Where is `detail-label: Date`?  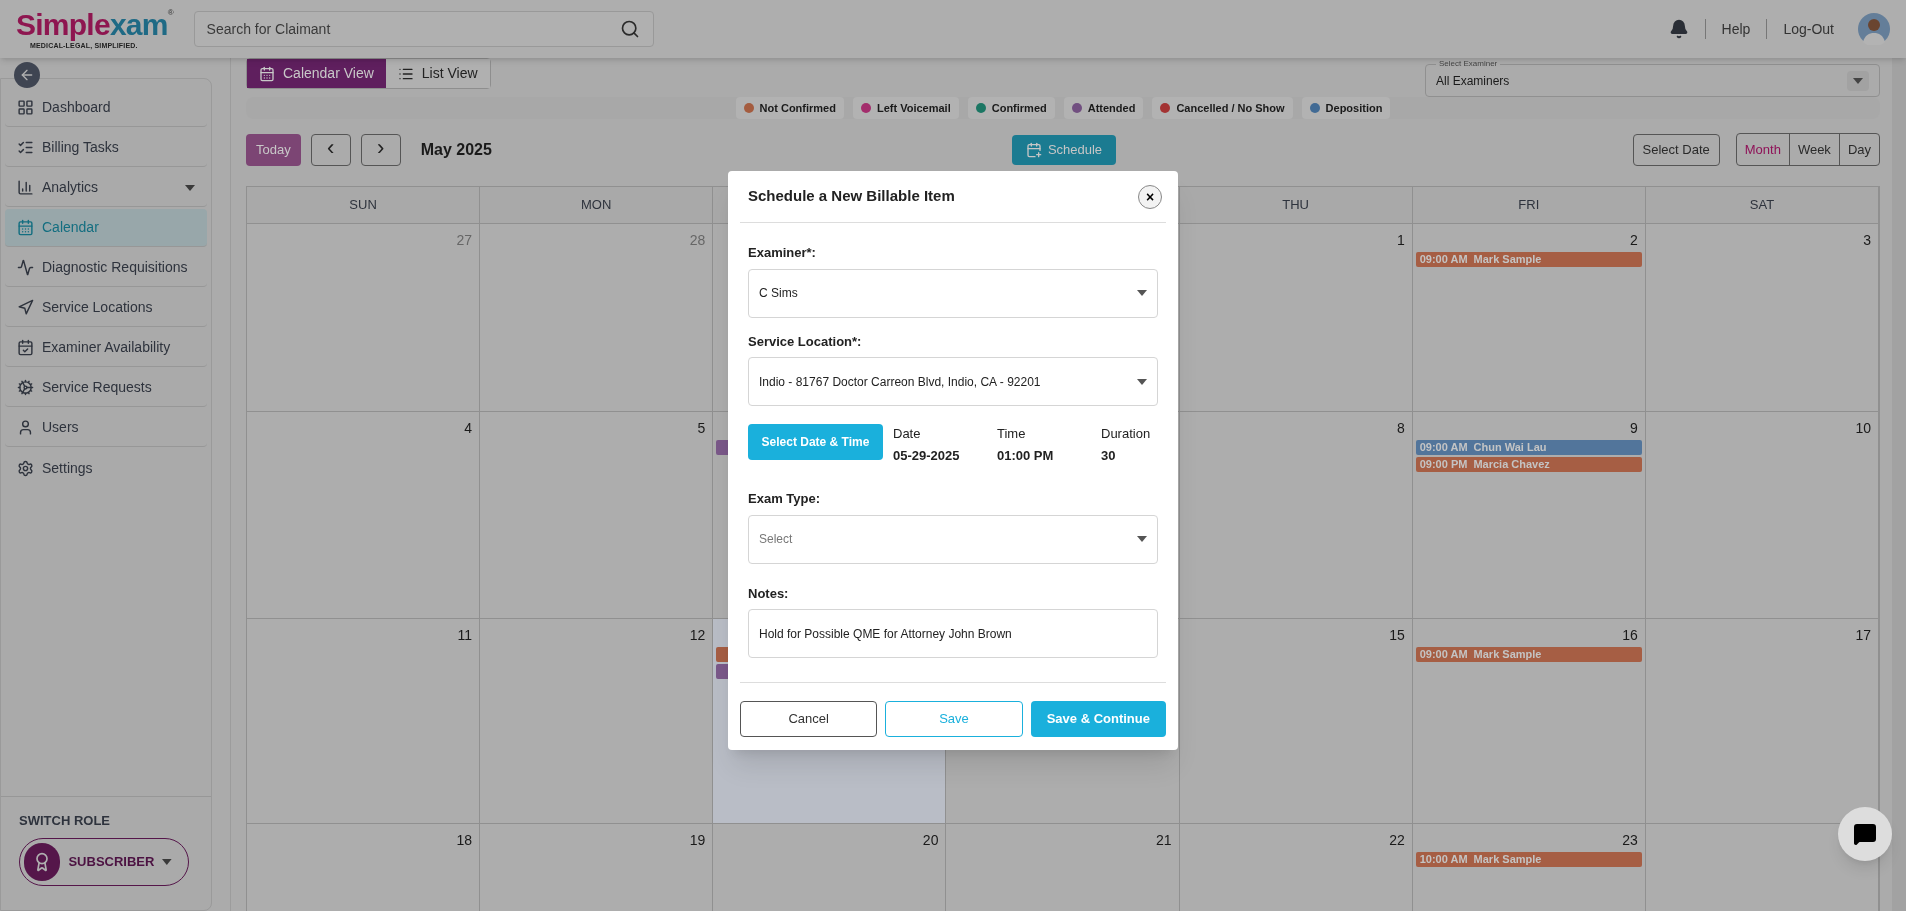
detail-label: Date is located at coordinates (907, 434).